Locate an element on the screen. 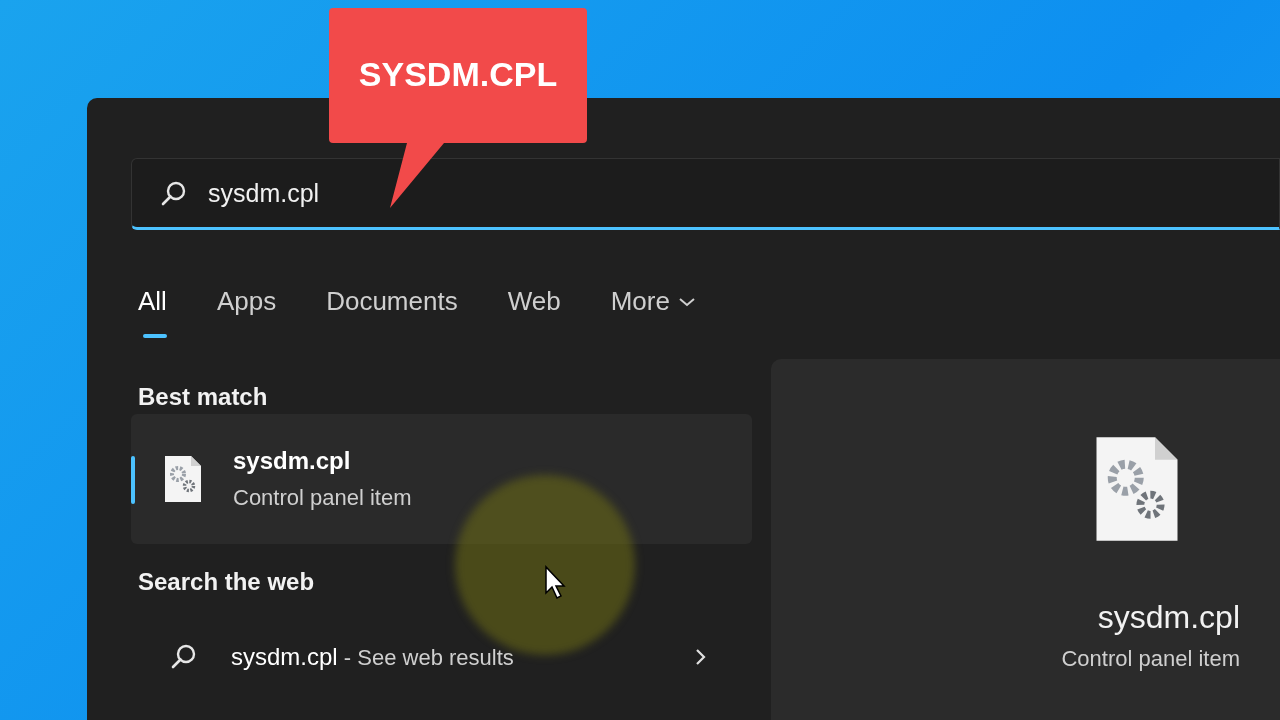  tab: Documents is located at coordinates (392, 312).